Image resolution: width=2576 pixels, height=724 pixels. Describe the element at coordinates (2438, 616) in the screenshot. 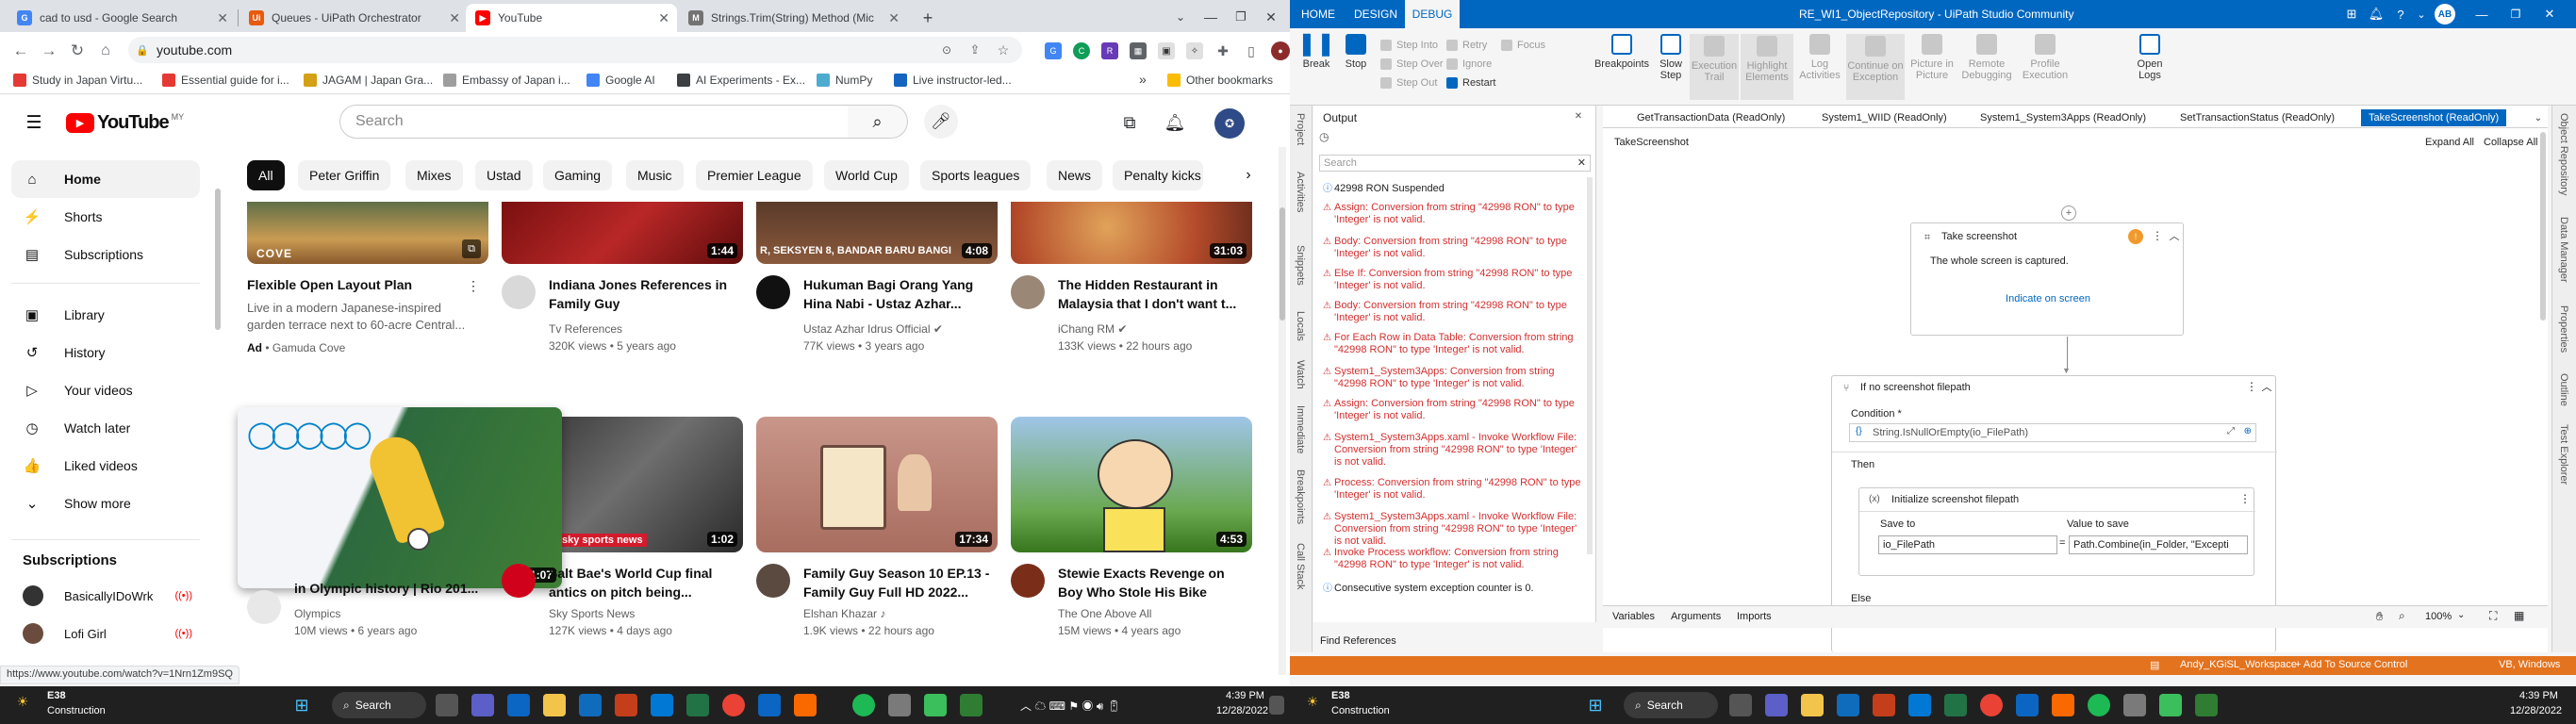

I see `zoom-level: 100%` at that location.